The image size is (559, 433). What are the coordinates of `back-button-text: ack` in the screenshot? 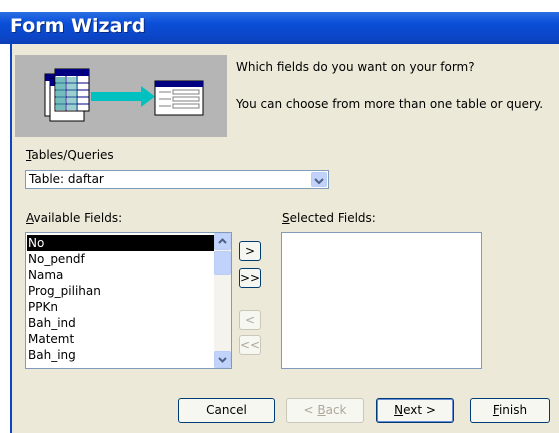 It's located at (336, 410).